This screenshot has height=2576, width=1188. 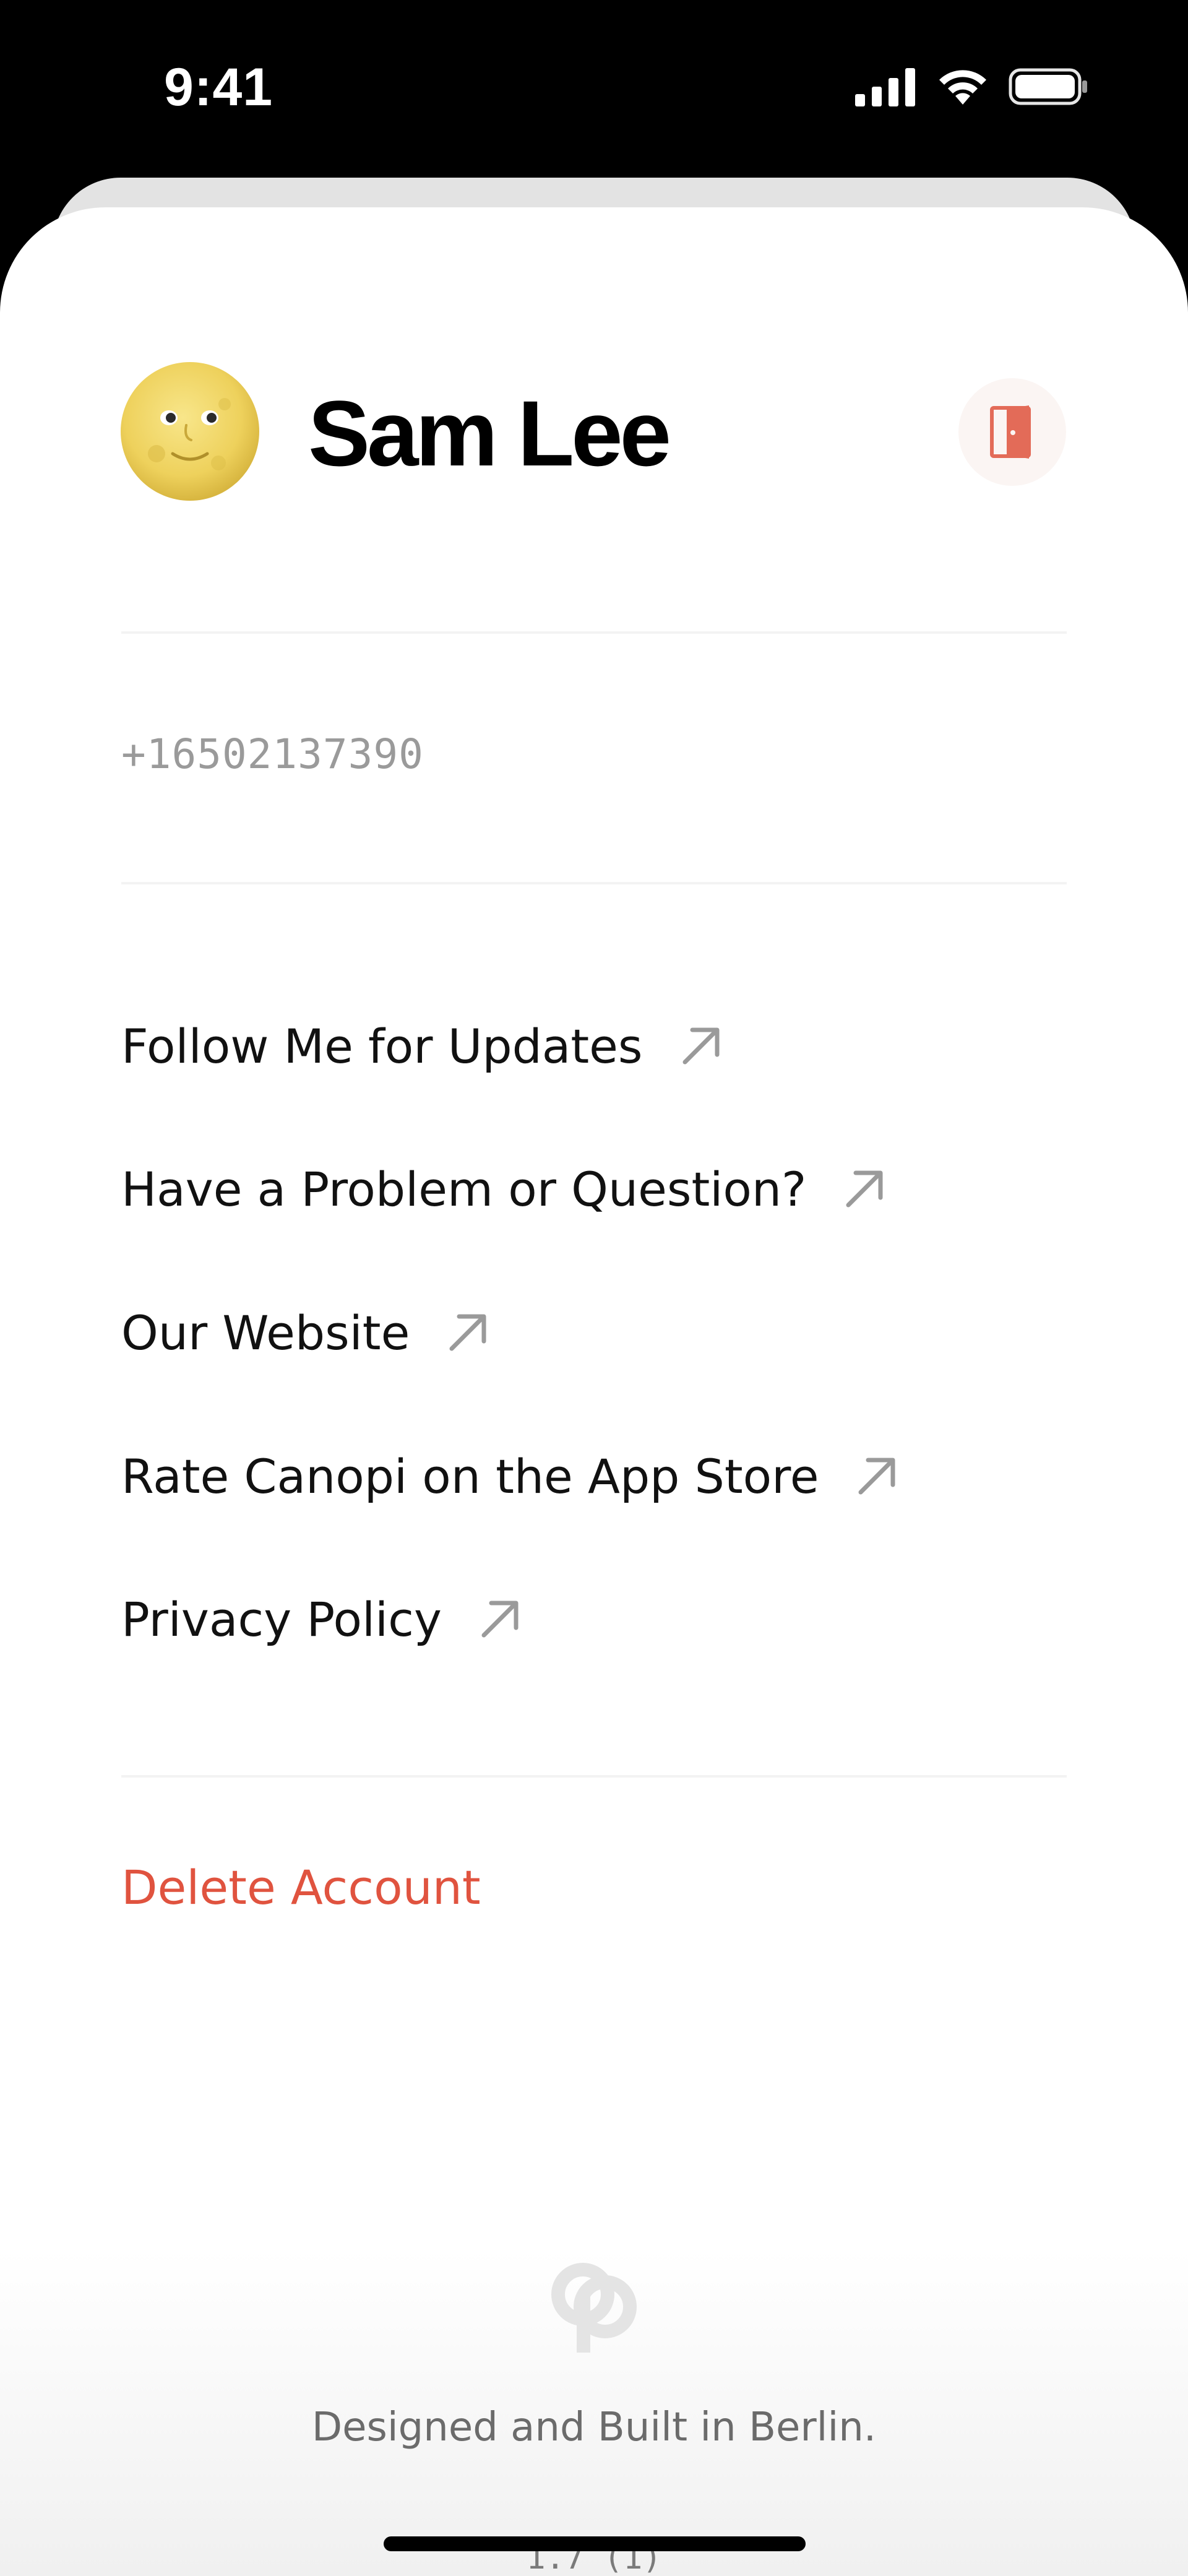 What do you see at coordinates (594, 2308) in the screenshot?
I see `canopi-logo-icon` at bounding box center [594, 2308].